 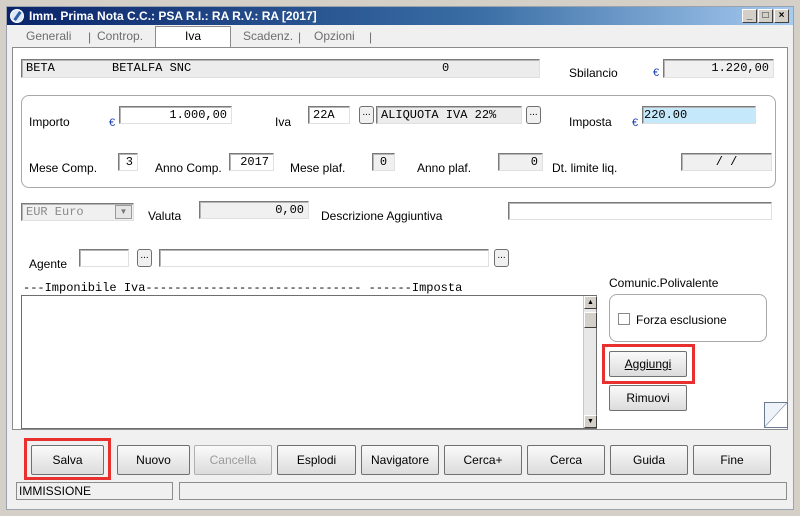 I want to click on dt-limite-label: Dt. limite liq., so click(x=585, y=168).